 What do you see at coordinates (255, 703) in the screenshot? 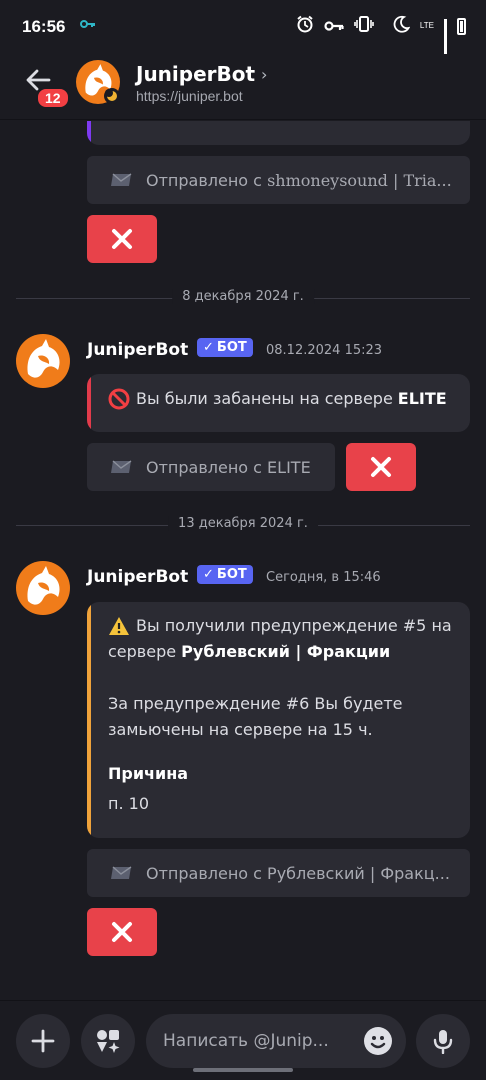
I see `warning-line-3: За предупреждение #6 Вы будете` at bounding box center [255, 703].